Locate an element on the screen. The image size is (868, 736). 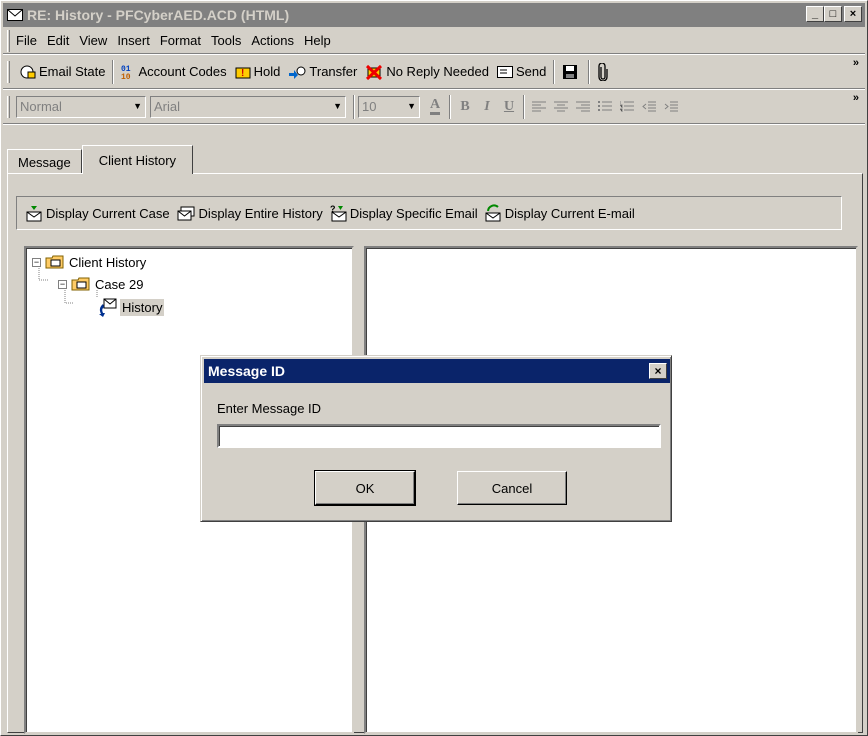
align-left-button is located at coordinates (539, 107).